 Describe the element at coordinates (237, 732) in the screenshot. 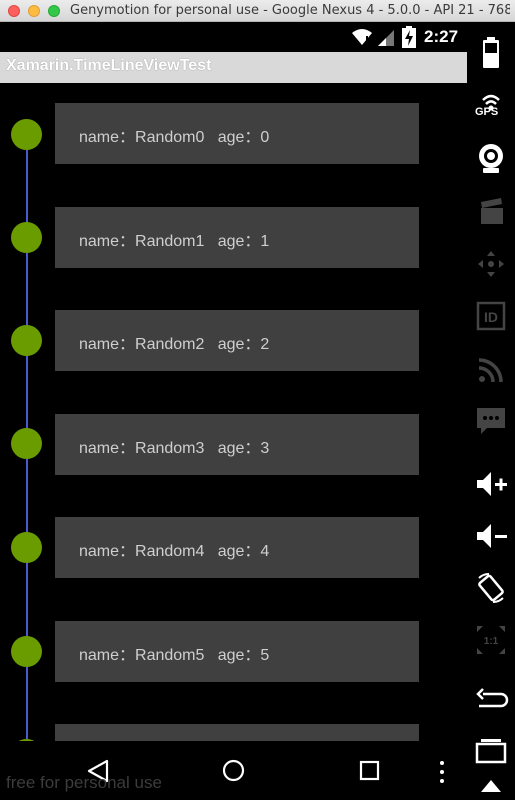

I see `timeline-card` at that location.